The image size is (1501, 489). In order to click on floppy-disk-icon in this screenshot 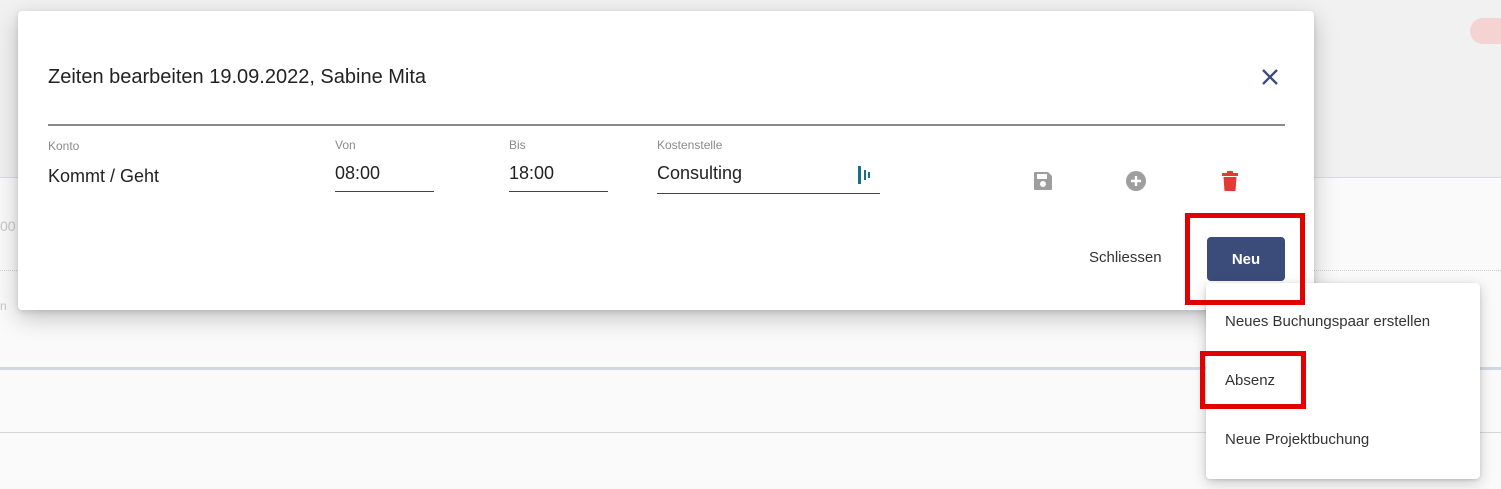, I will do `click(1043, 181)`.